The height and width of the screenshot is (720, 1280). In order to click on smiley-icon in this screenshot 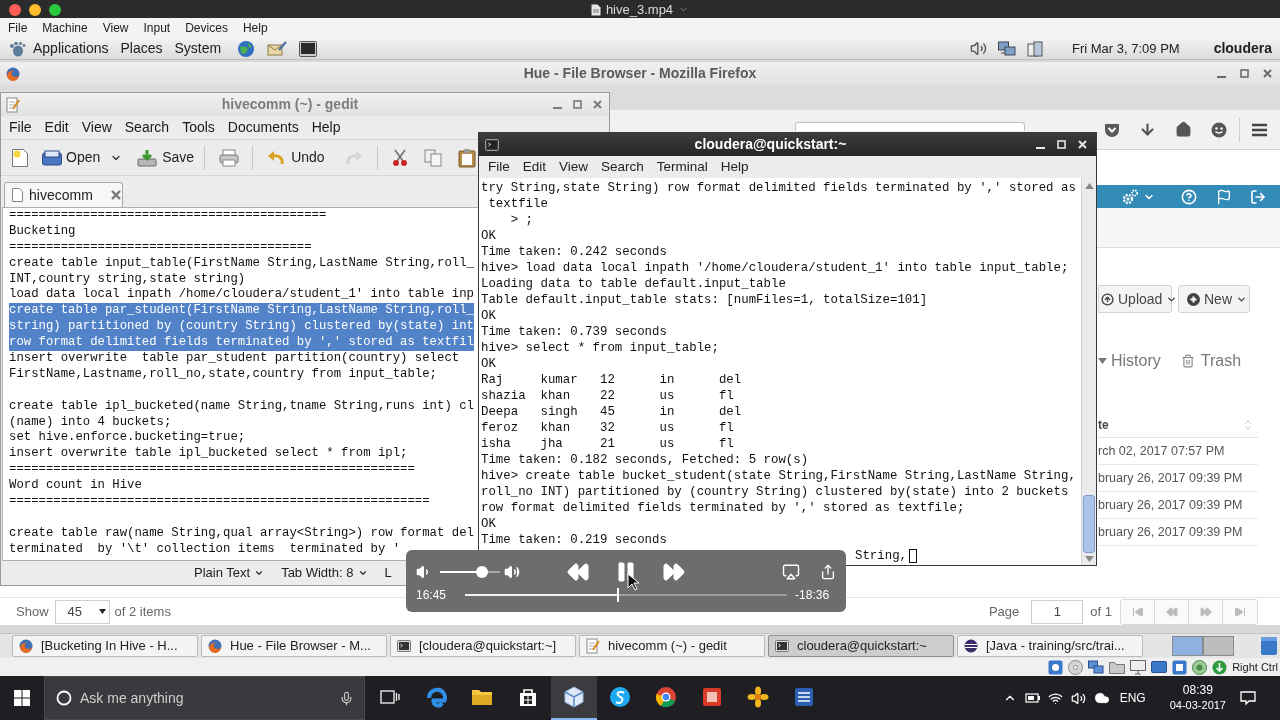, I will do `click(1219, 129)`.